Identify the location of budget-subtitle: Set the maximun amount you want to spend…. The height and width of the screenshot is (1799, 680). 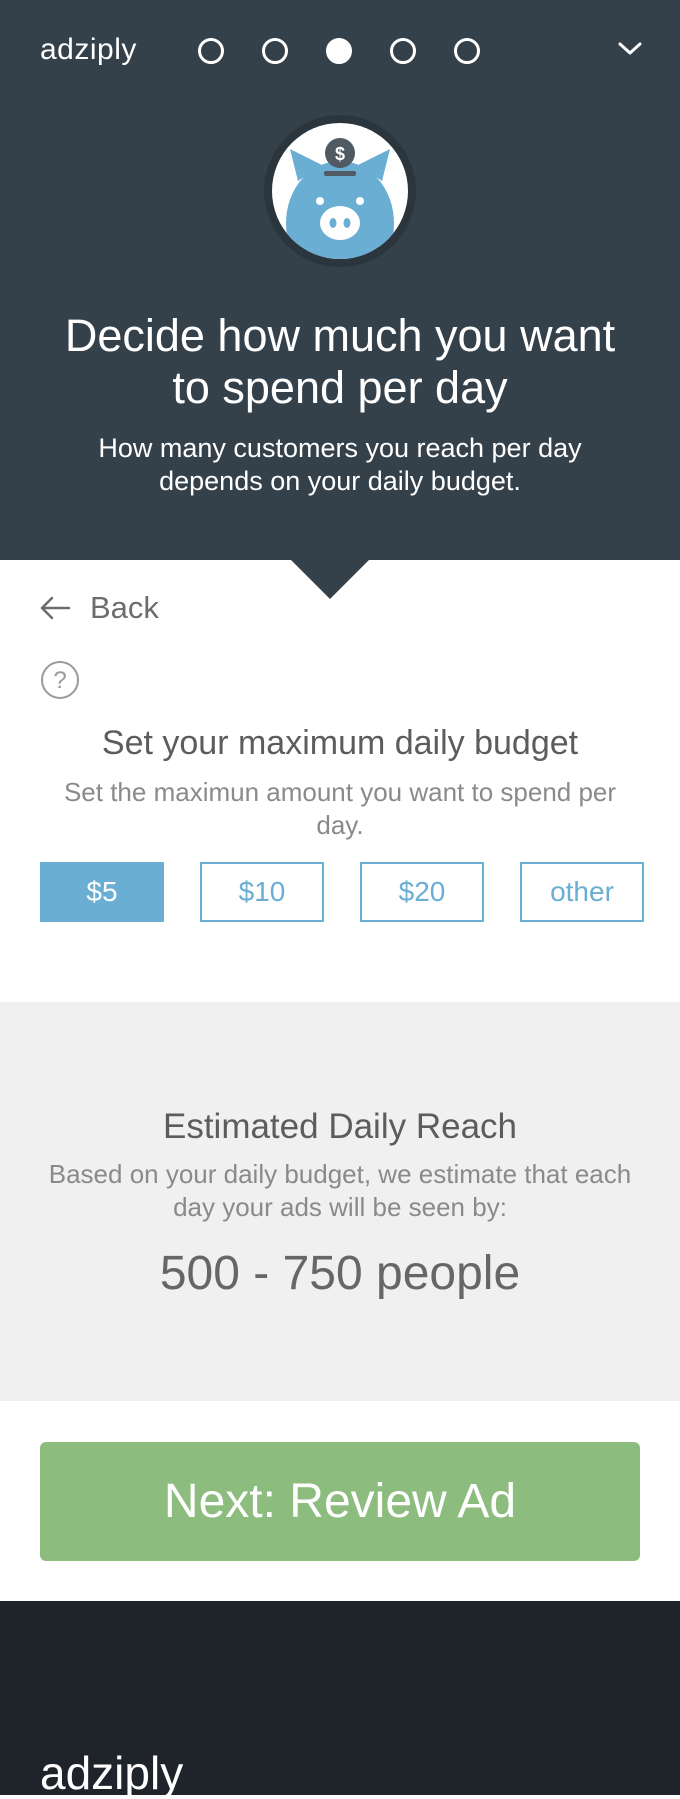
(340, 809).